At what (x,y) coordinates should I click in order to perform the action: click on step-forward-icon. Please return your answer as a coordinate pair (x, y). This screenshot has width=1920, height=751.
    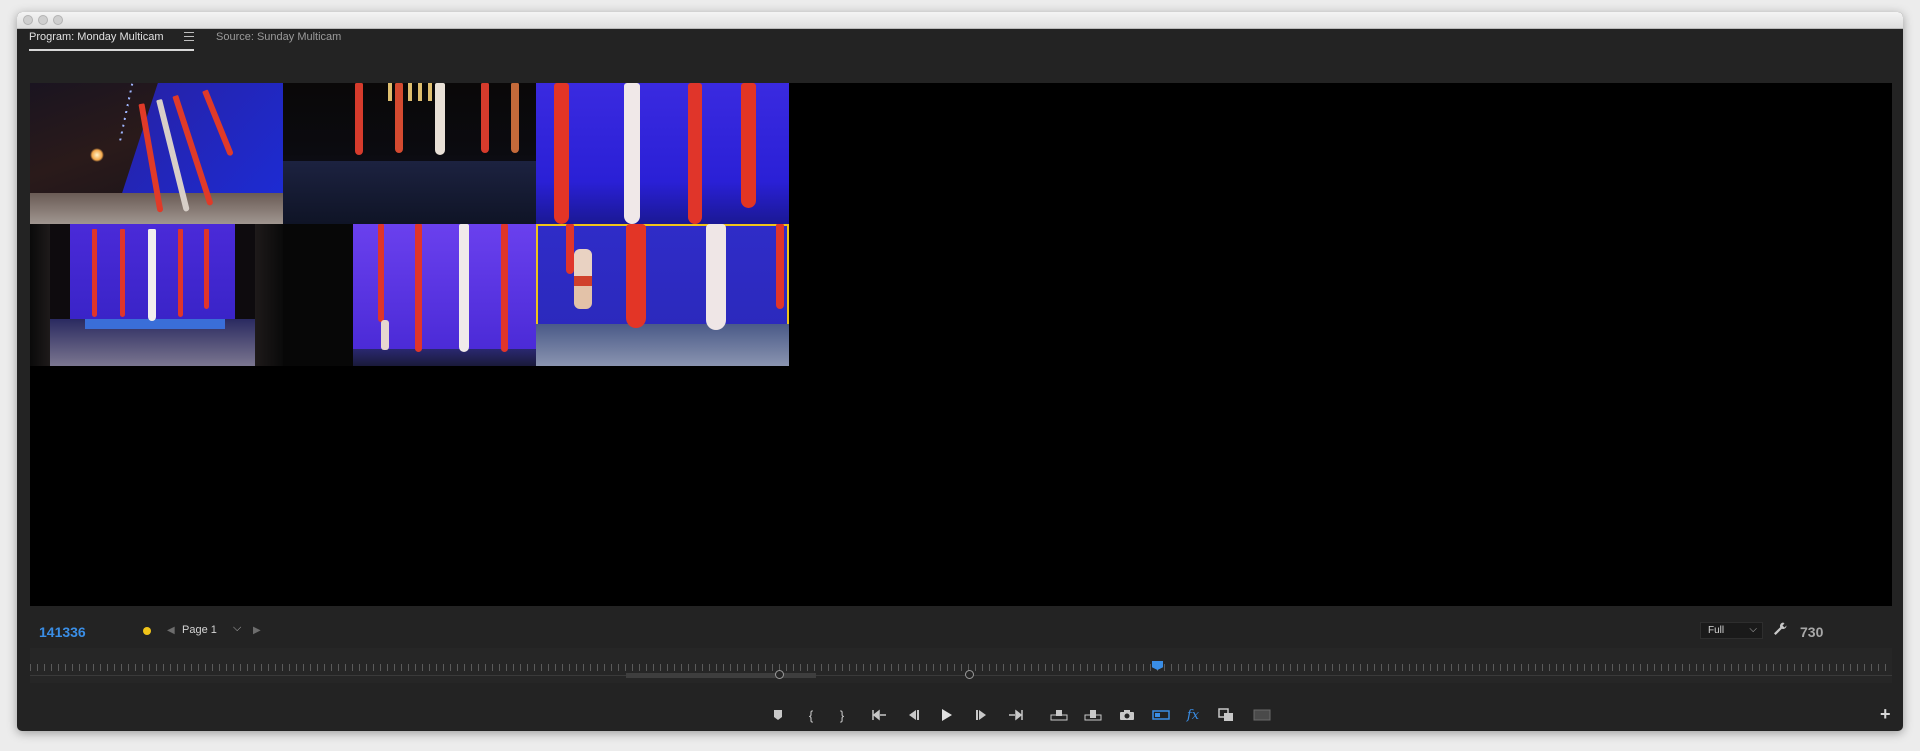
    Looking at the image, I should click on (982, 715).